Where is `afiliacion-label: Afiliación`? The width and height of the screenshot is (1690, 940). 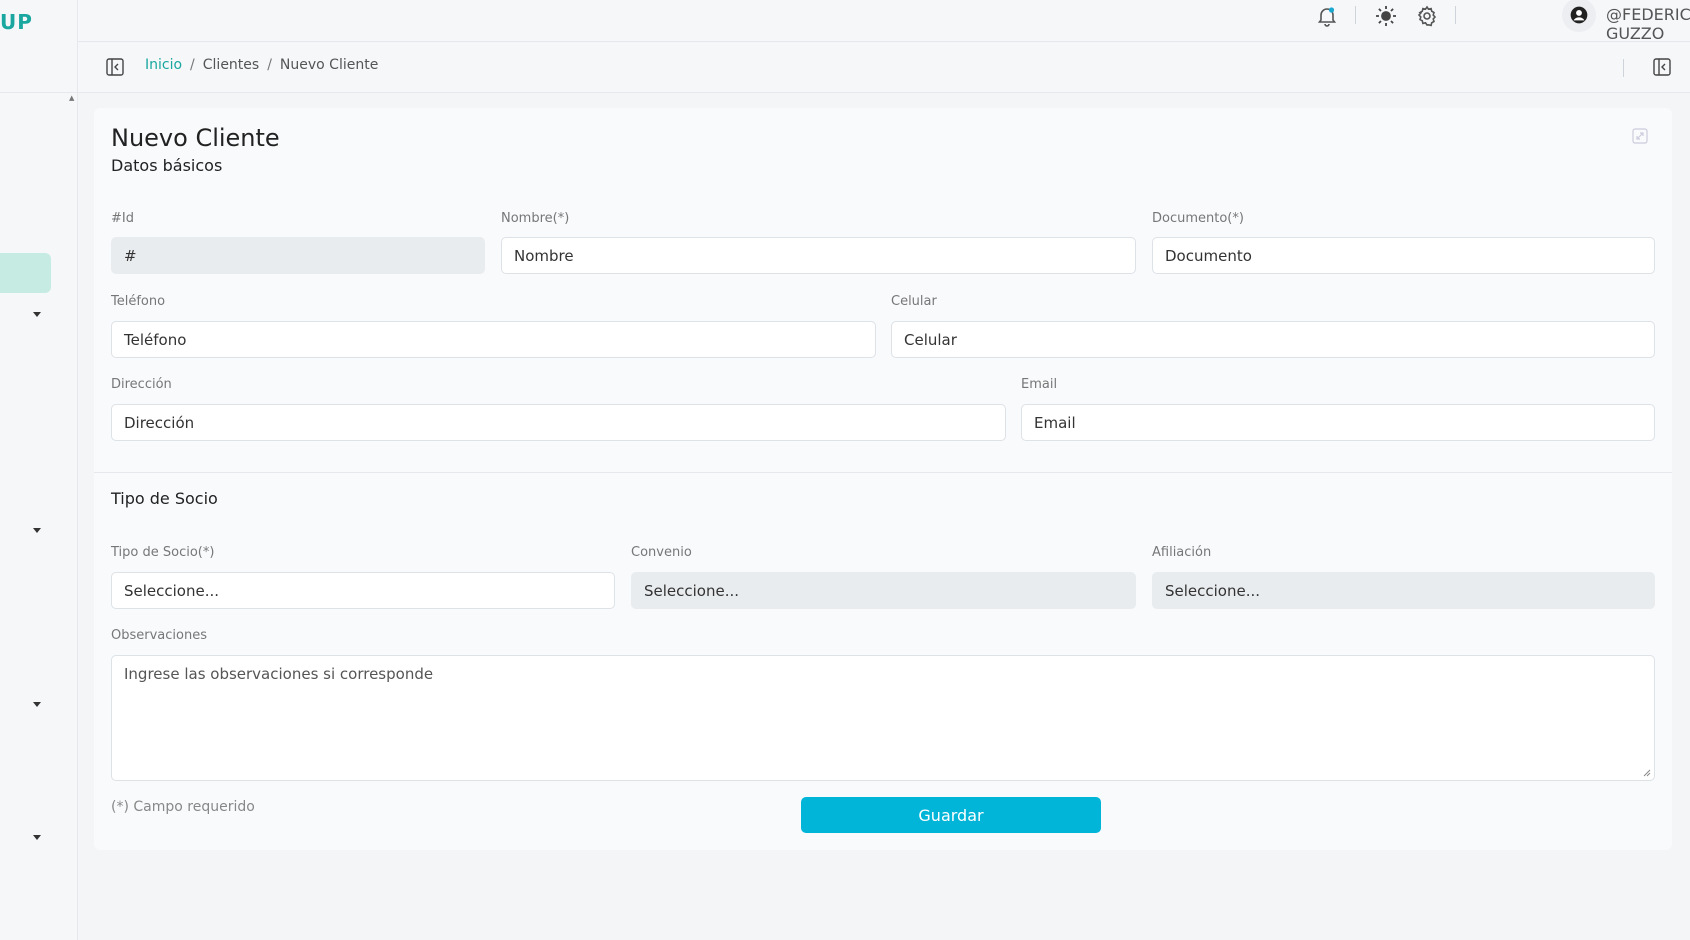 afiliacion-label: Afiliación is located at coordinates (1182, 552).